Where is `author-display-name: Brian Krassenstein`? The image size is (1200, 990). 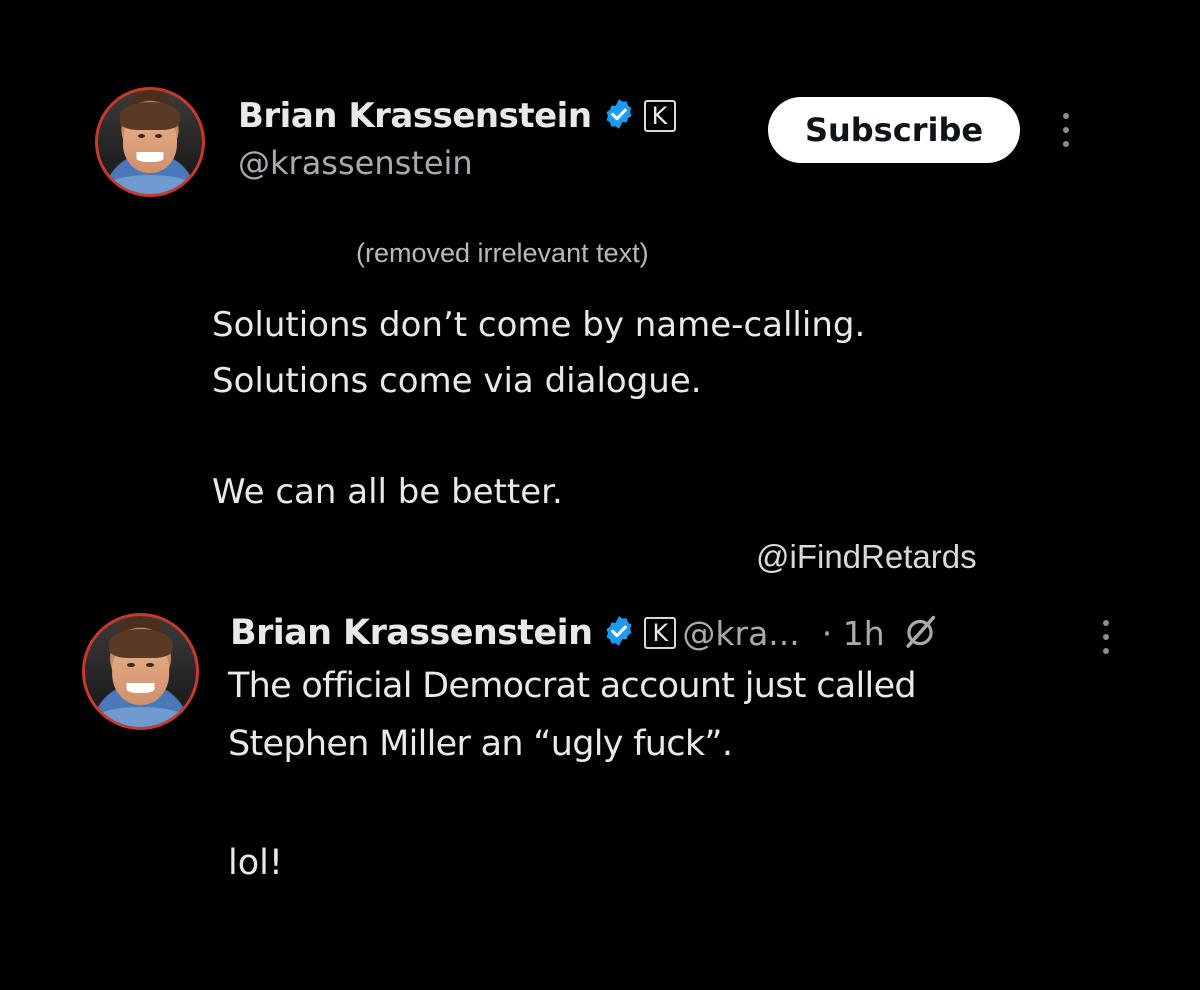
author-display-name: Brian Krassenstein is located at coordinates (415, 116).